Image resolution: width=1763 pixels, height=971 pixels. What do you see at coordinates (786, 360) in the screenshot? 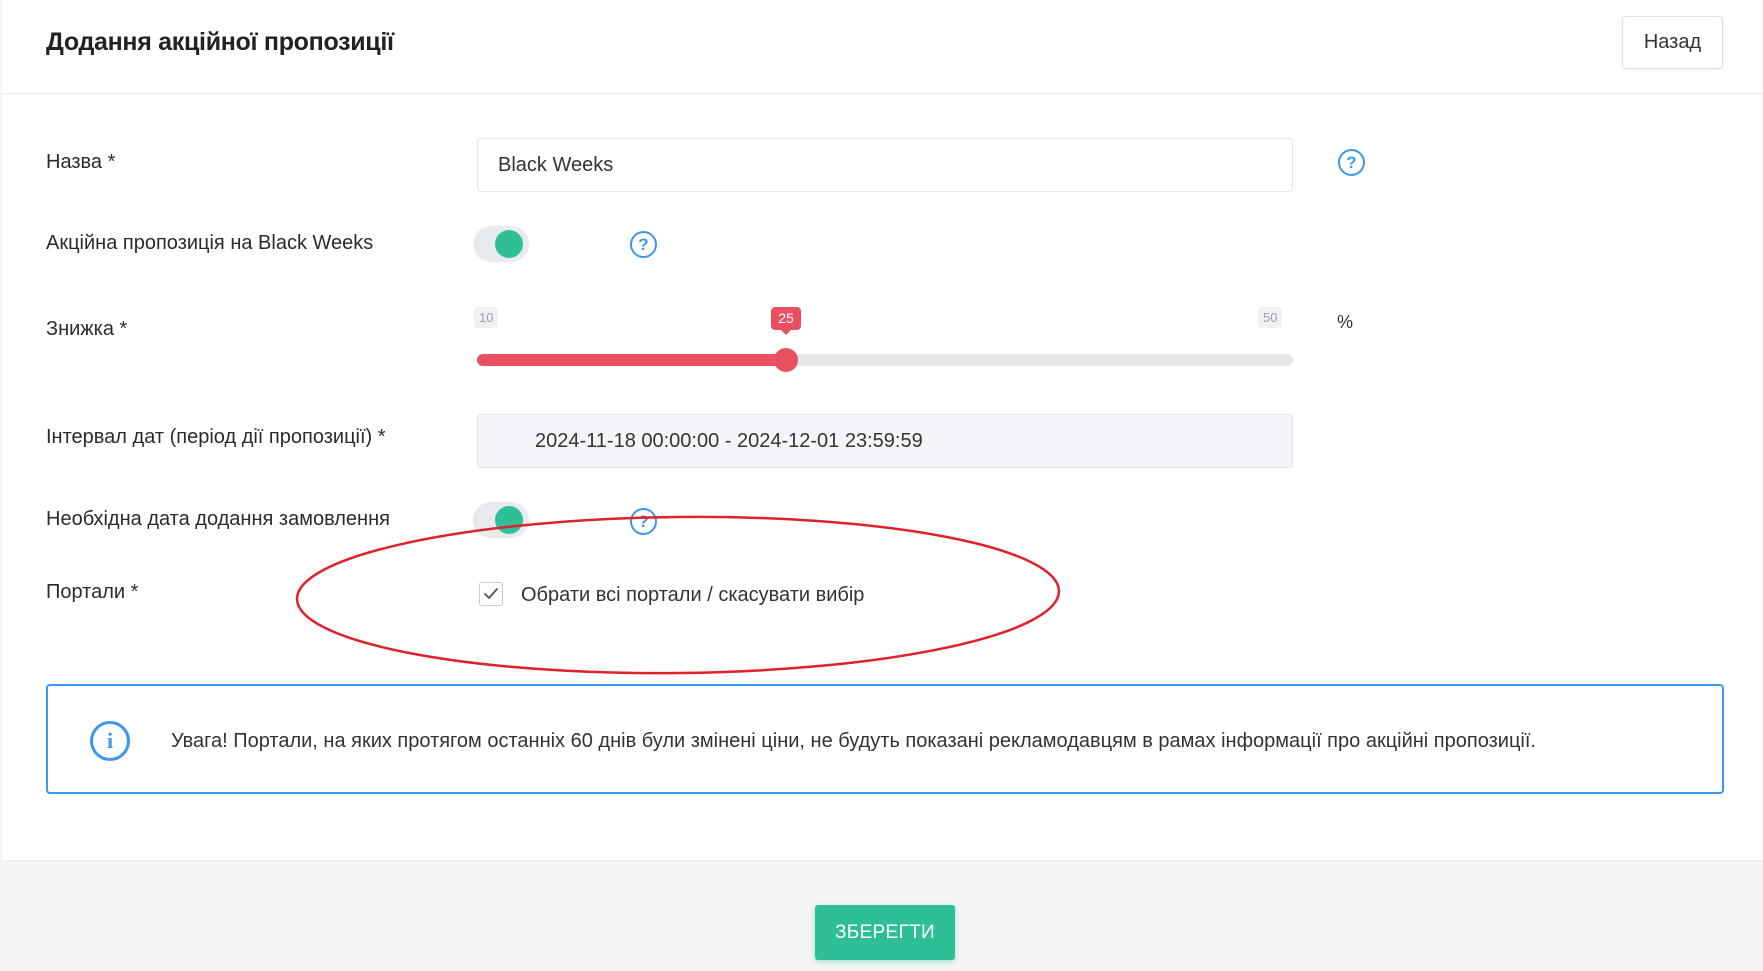
I see `discount-slider-handle` at bounding box center [786, 360].